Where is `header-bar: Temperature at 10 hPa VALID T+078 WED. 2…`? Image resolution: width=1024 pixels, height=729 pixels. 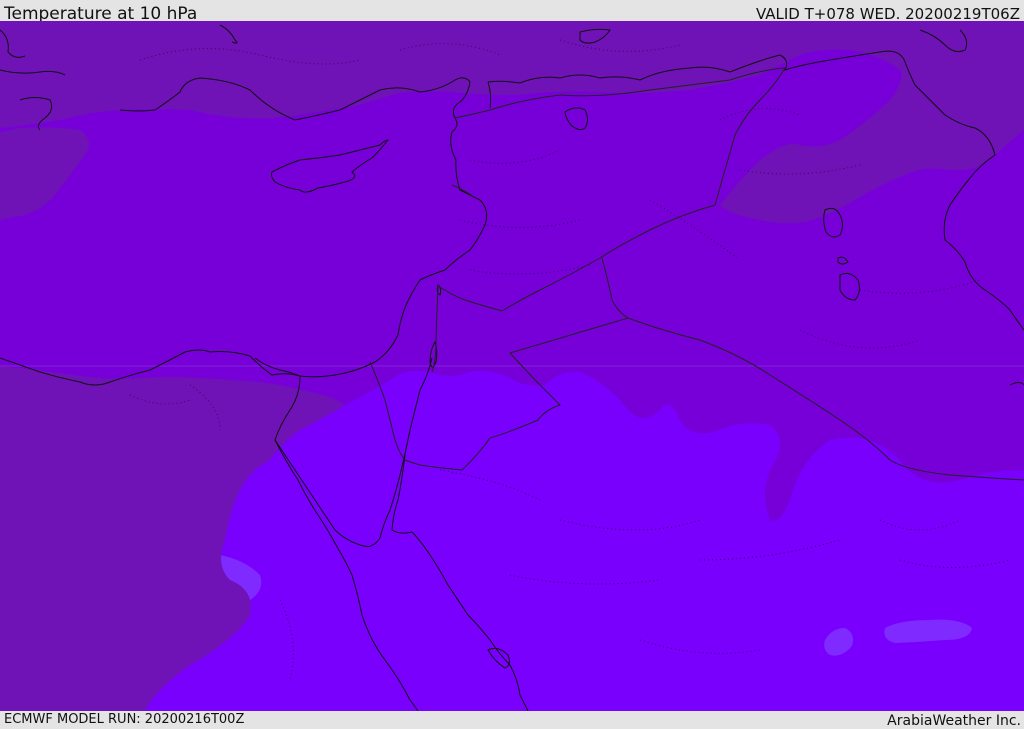
header-bar: Temperature at 10 hPa VALID T+078 WED. 2… is located at coordinates (512, 12).